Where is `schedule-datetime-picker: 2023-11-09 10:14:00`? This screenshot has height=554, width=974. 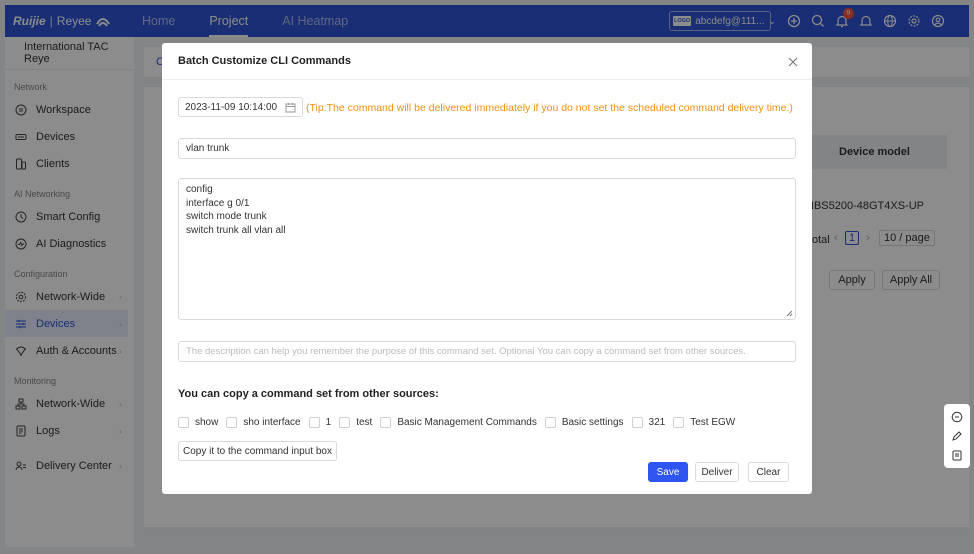 schedule-datetime-picker: 2023-11-09 10:14:00 is located at coordinates (240, 107).